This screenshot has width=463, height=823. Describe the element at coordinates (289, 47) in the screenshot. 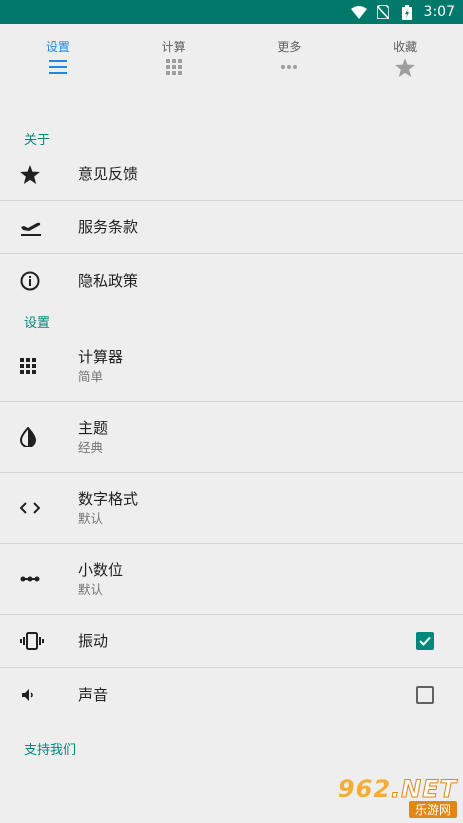

I see `tab-label: 更多` at that location.